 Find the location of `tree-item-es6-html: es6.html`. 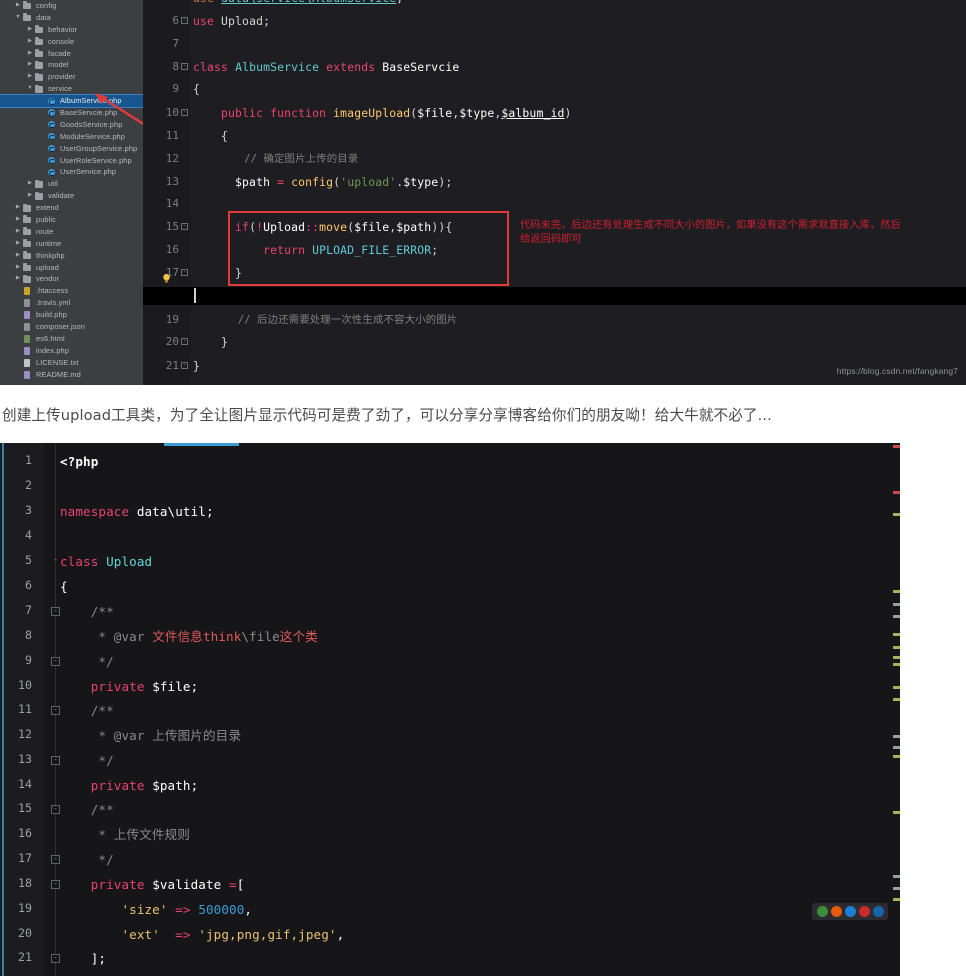

tree-item-es6-html: es6.html is located at coordinates (71, 339).